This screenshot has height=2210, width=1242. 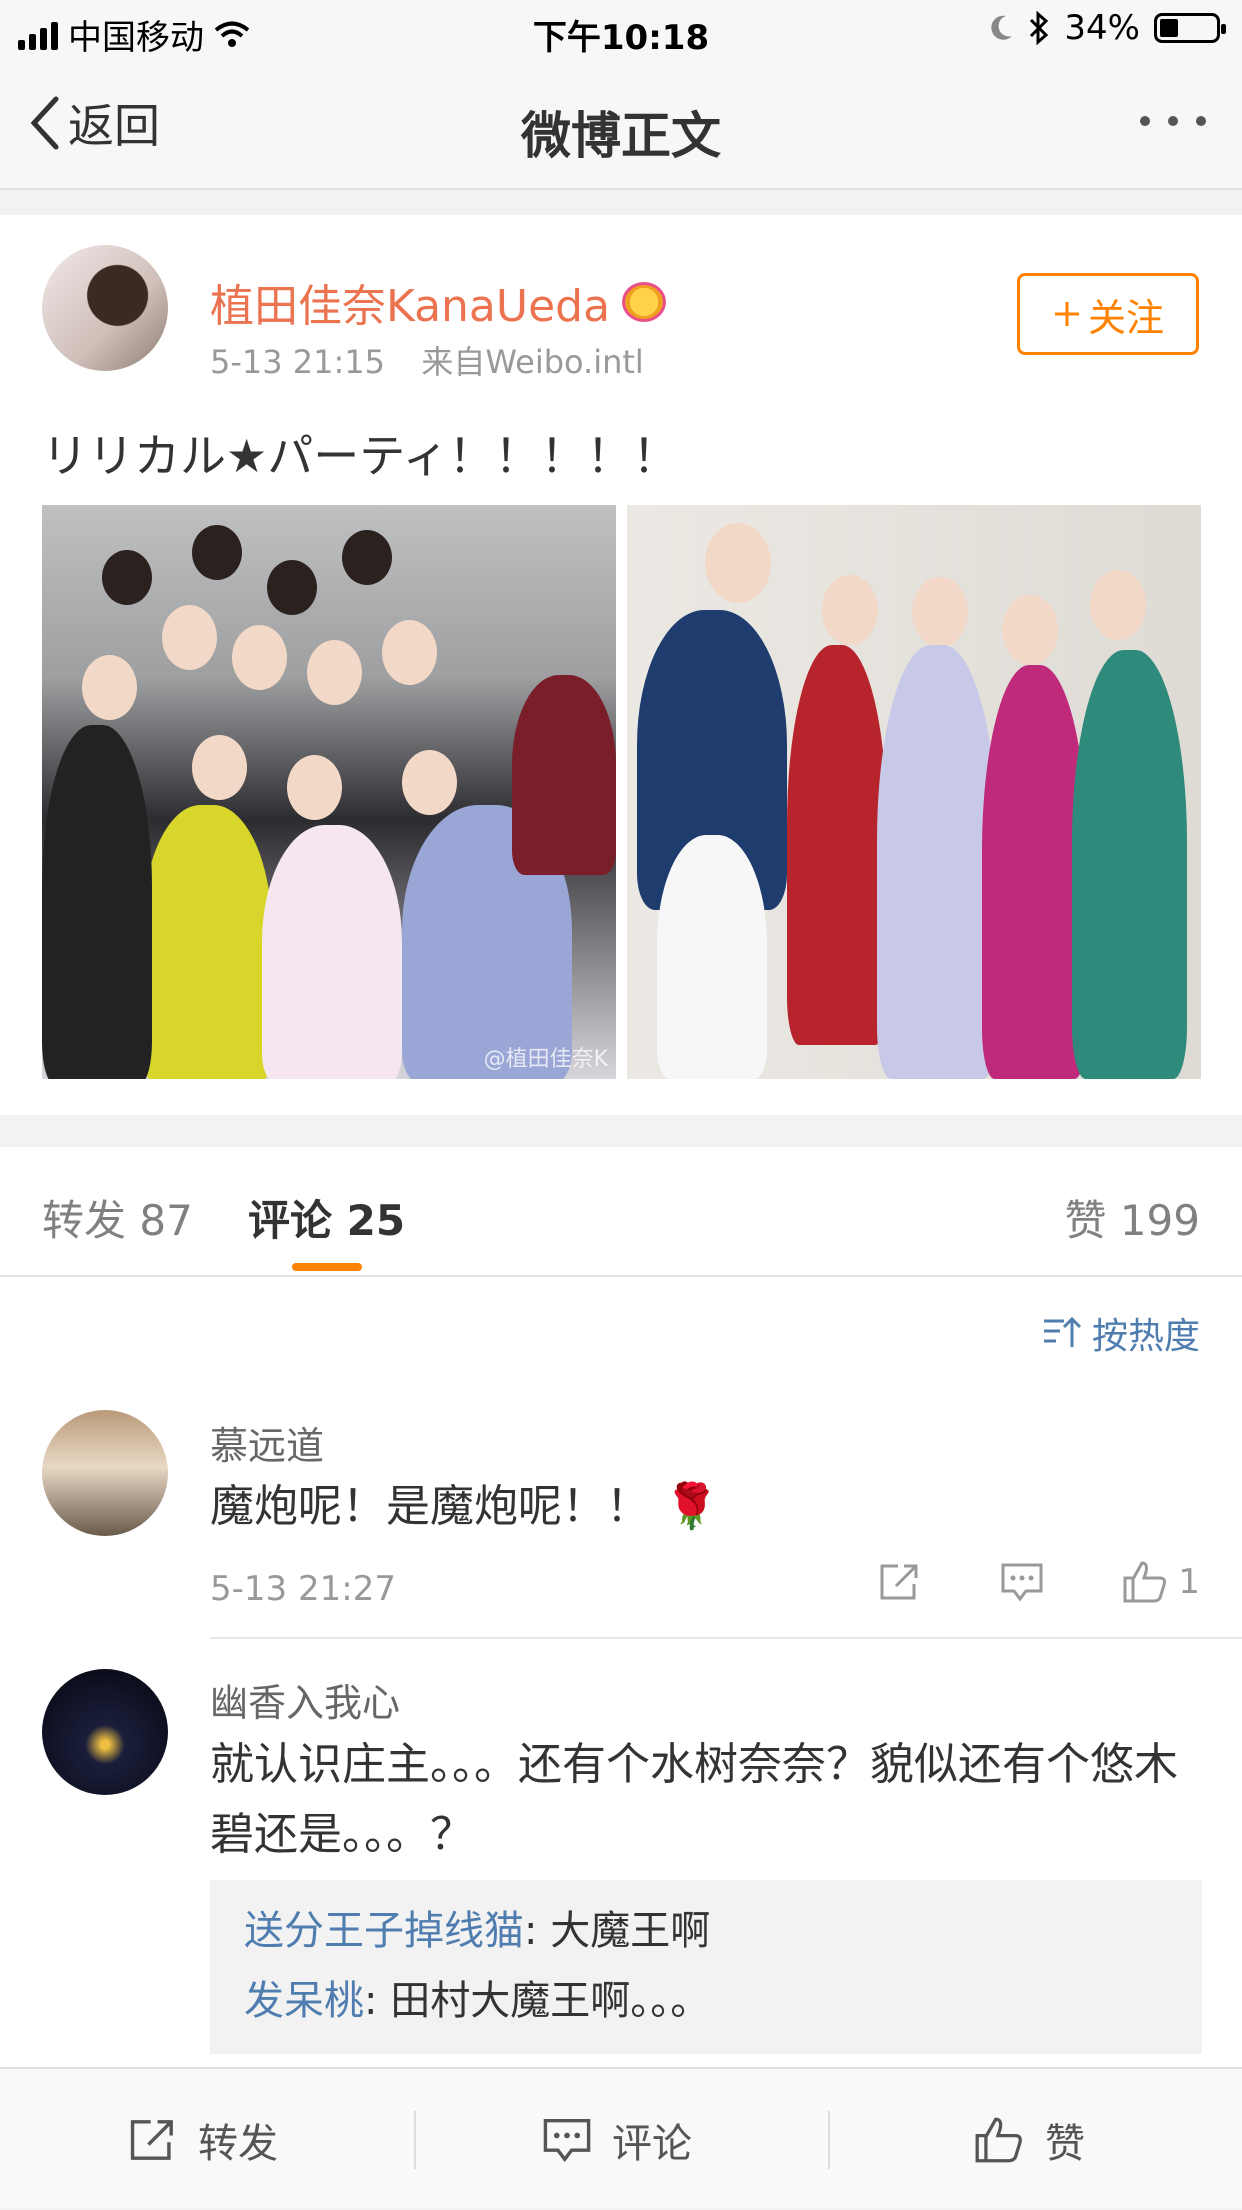 I want to click on follow-label: 关注, so click(x=1125, y=317).